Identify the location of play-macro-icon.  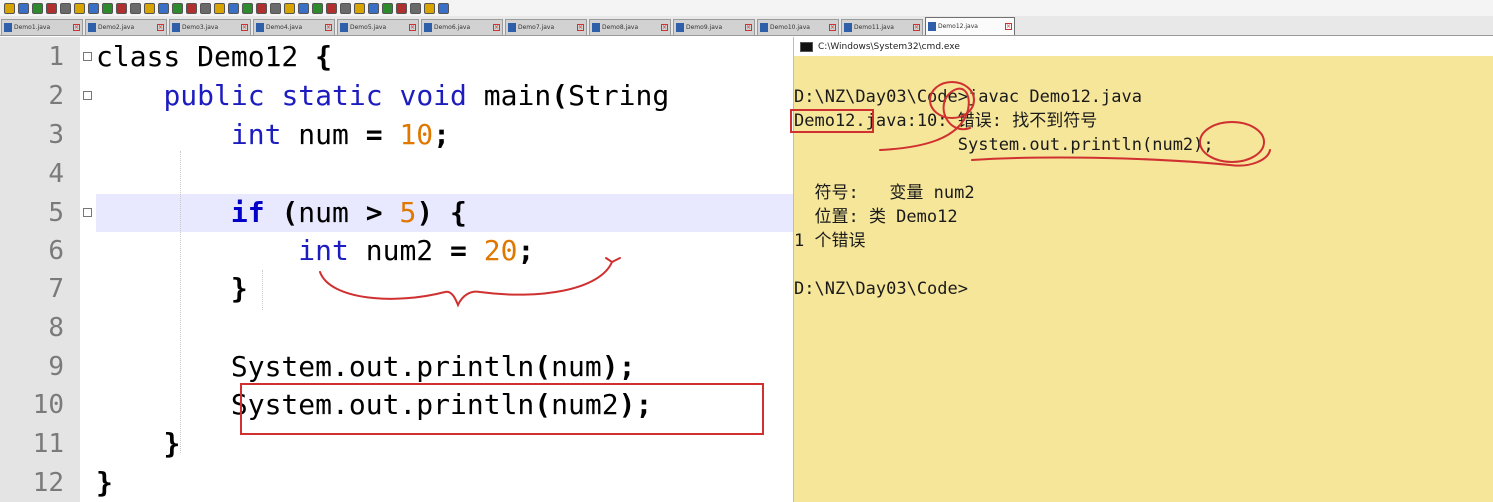
(401, 8).